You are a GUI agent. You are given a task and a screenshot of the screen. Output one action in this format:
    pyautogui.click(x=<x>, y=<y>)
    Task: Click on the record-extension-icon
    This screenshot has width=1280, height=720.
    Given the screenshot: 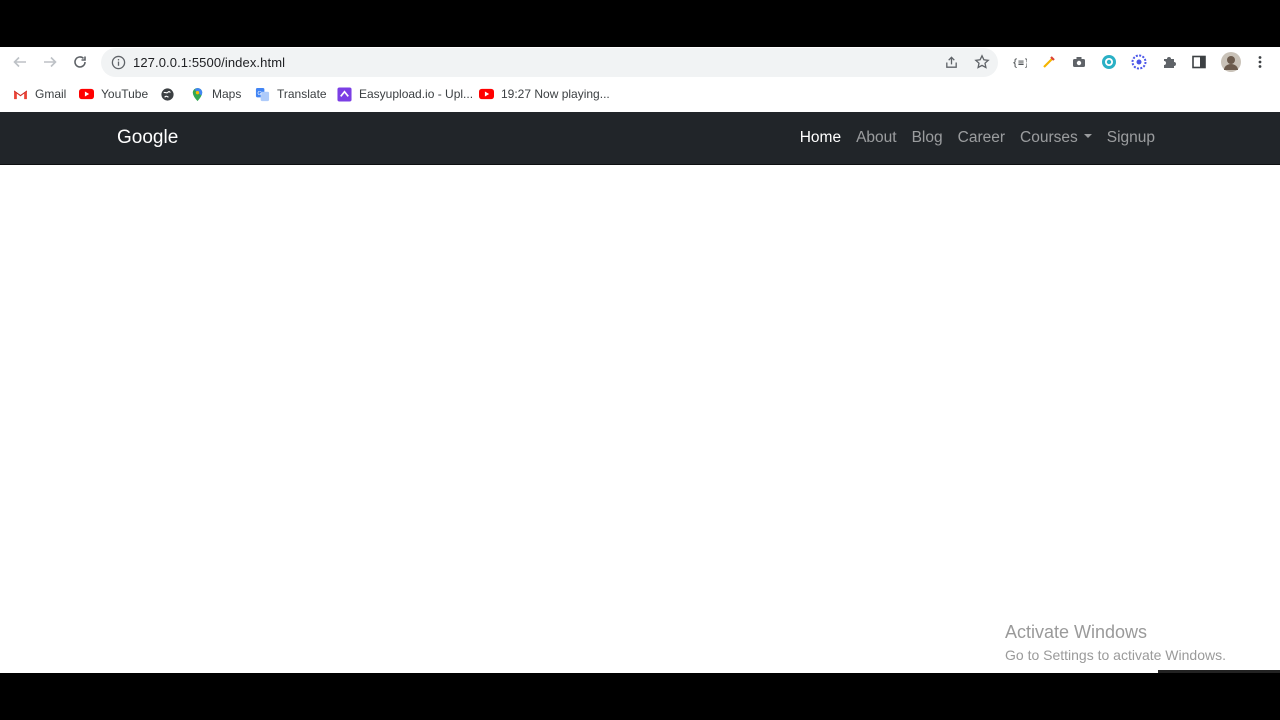 What is the action you would take?
    pyautogui.click(x=1109, y=62)
    